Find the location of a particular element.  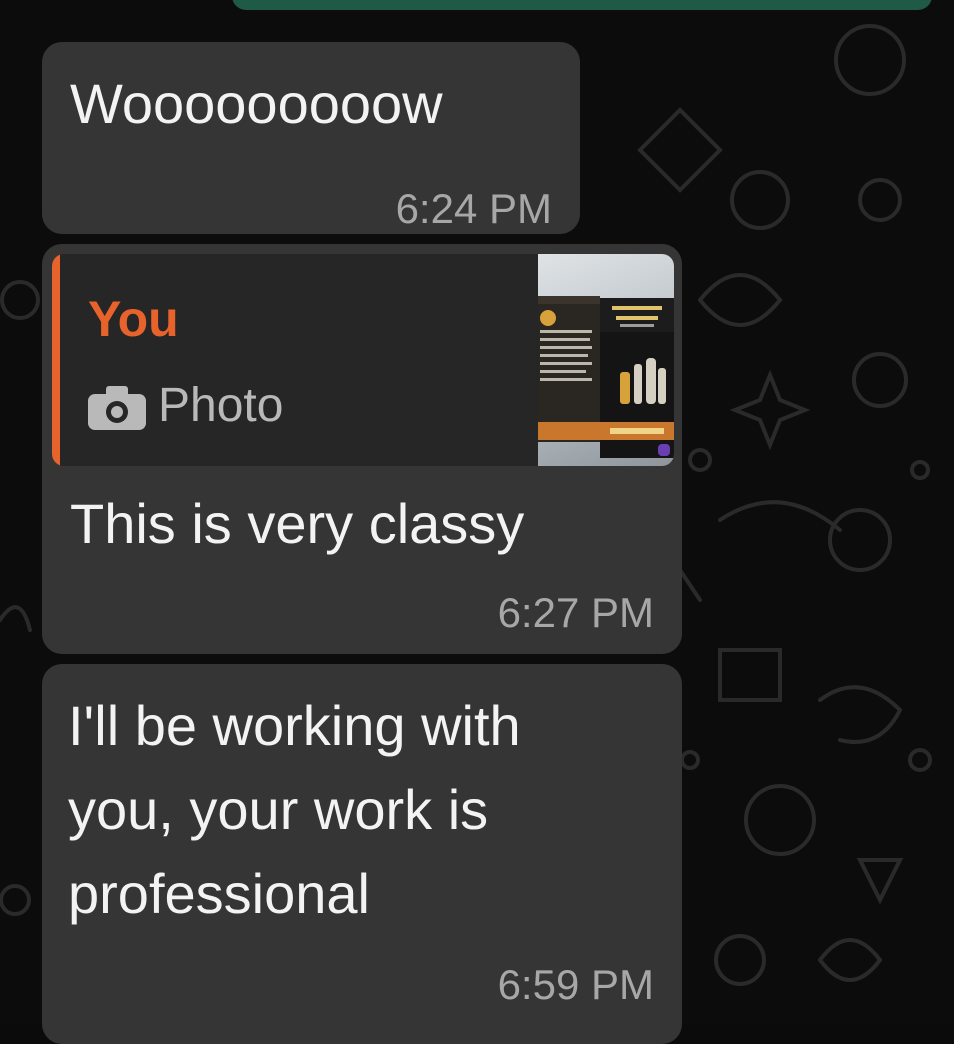

previous-sent-message-edge is located at coordinates (582, 5).